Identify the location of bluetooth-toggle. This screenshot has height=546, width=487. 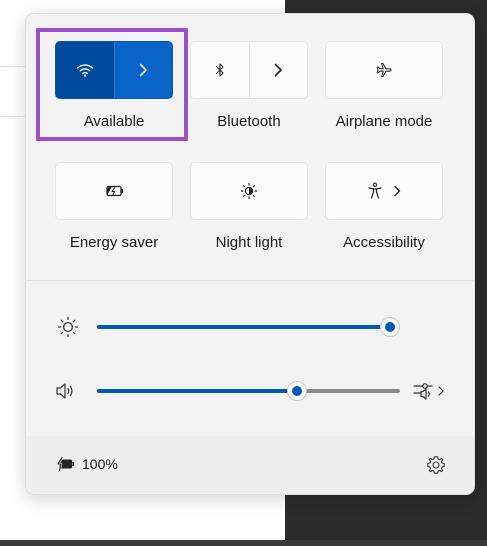
(249, 70).